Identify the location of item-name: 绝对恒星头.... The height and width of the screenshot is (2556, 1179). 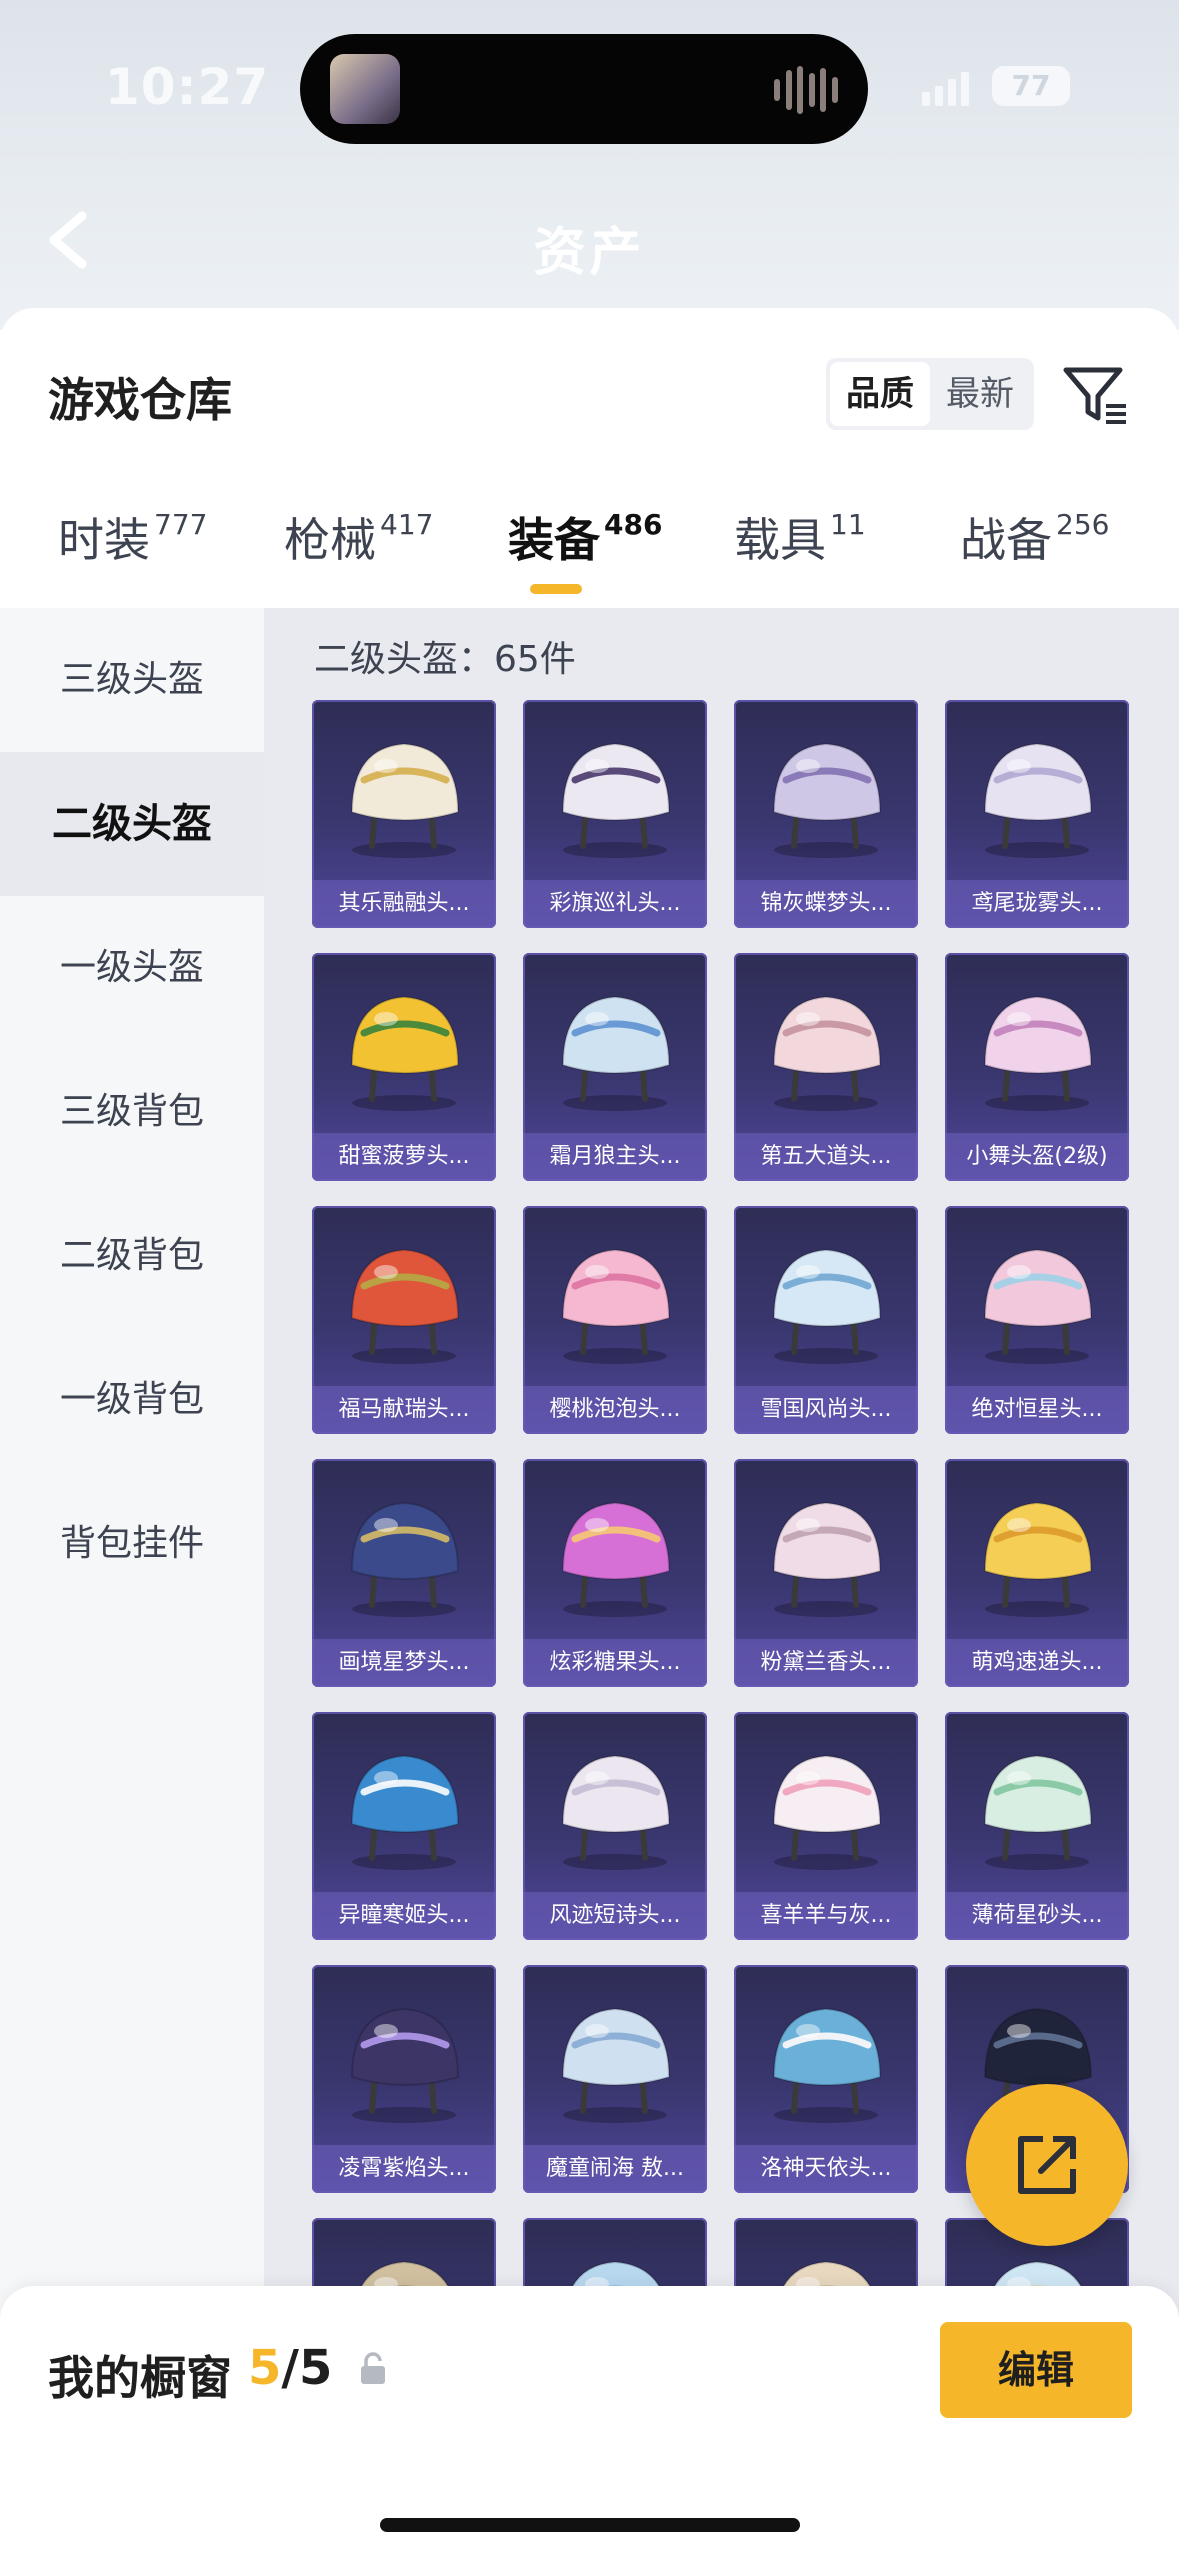
(1037, 1410).